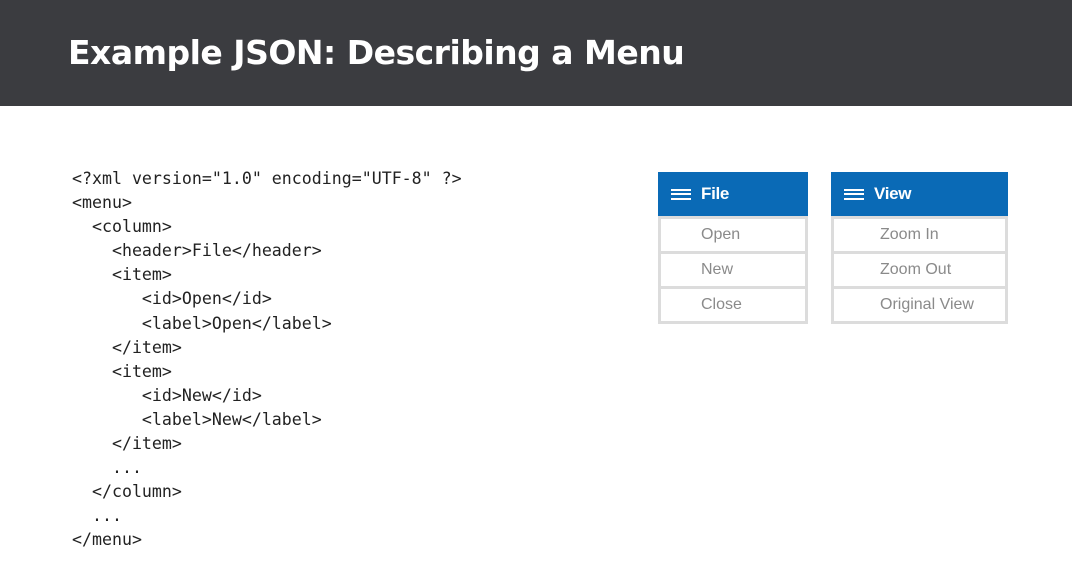 The image size is (1072, 564). I want to click on code-line: <column>, so click(122, 227).